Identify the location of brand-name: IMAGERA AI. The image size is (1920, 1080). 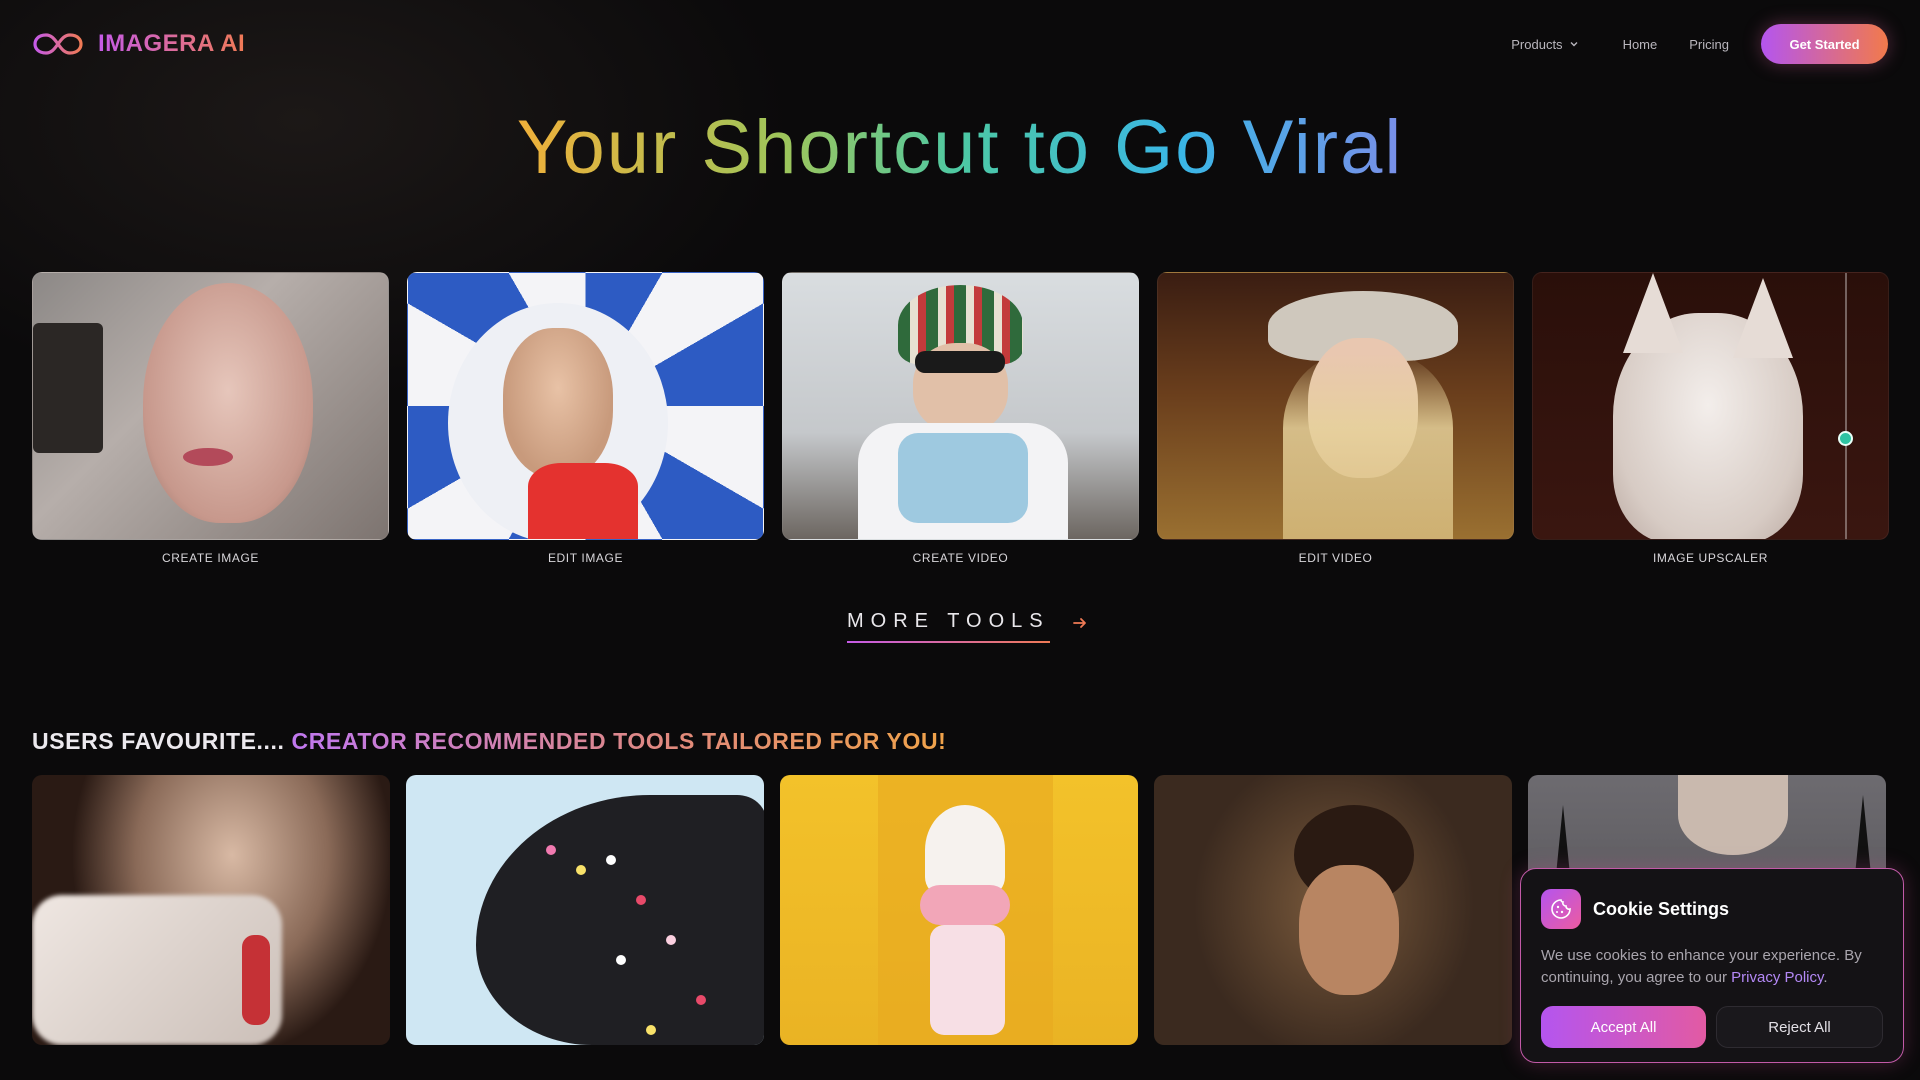
(172, 43).